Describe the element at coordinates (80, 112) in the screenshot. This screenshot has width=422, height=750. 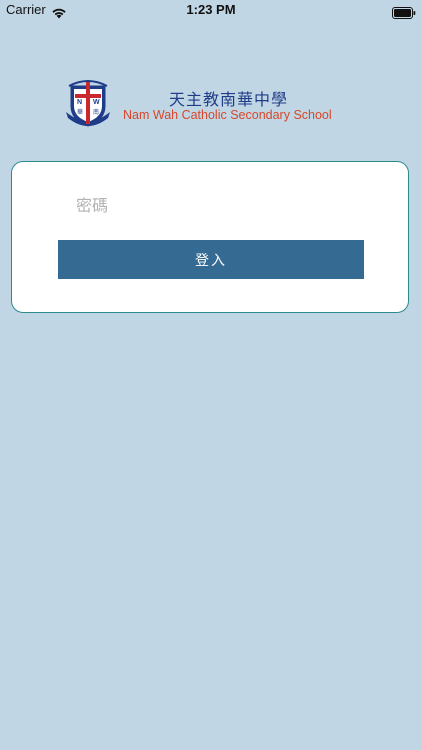
I see `svg-text: 華` at that location.